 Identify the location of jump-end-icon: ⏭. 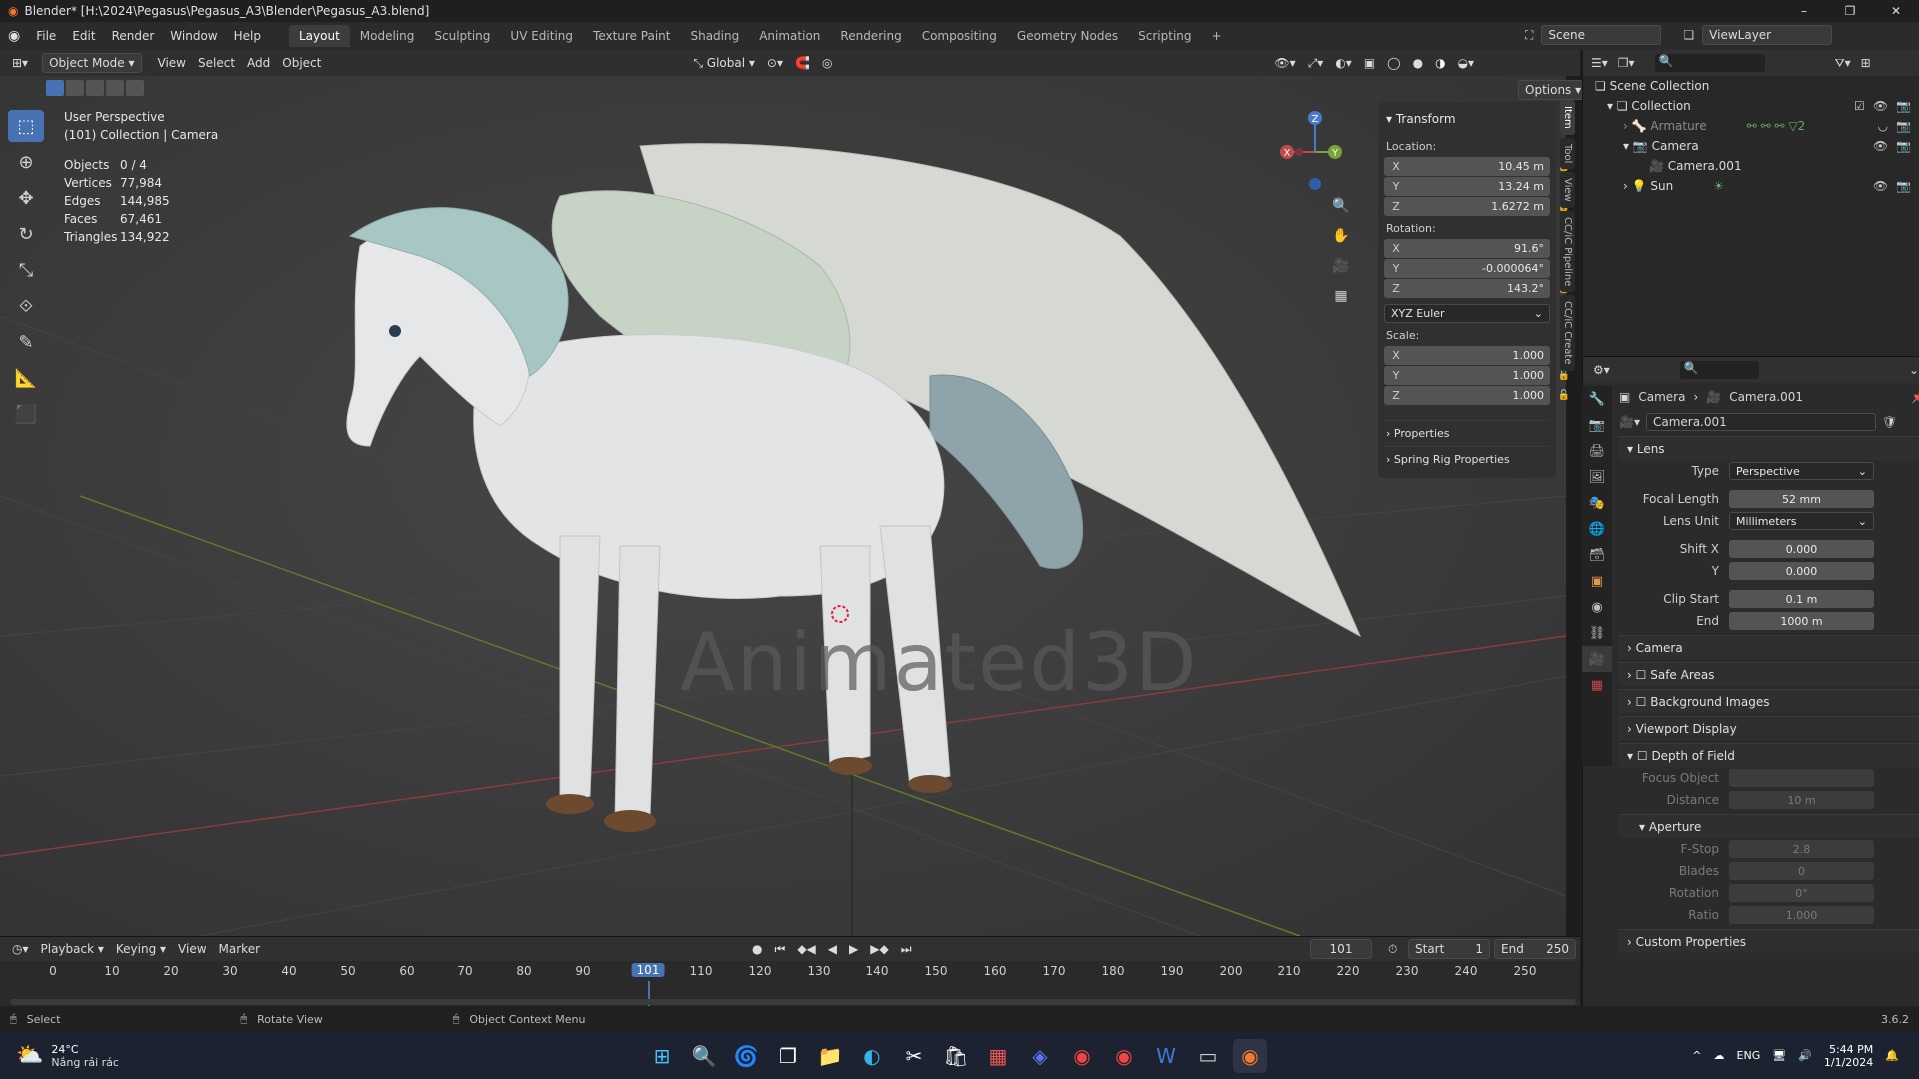
(906, 949).